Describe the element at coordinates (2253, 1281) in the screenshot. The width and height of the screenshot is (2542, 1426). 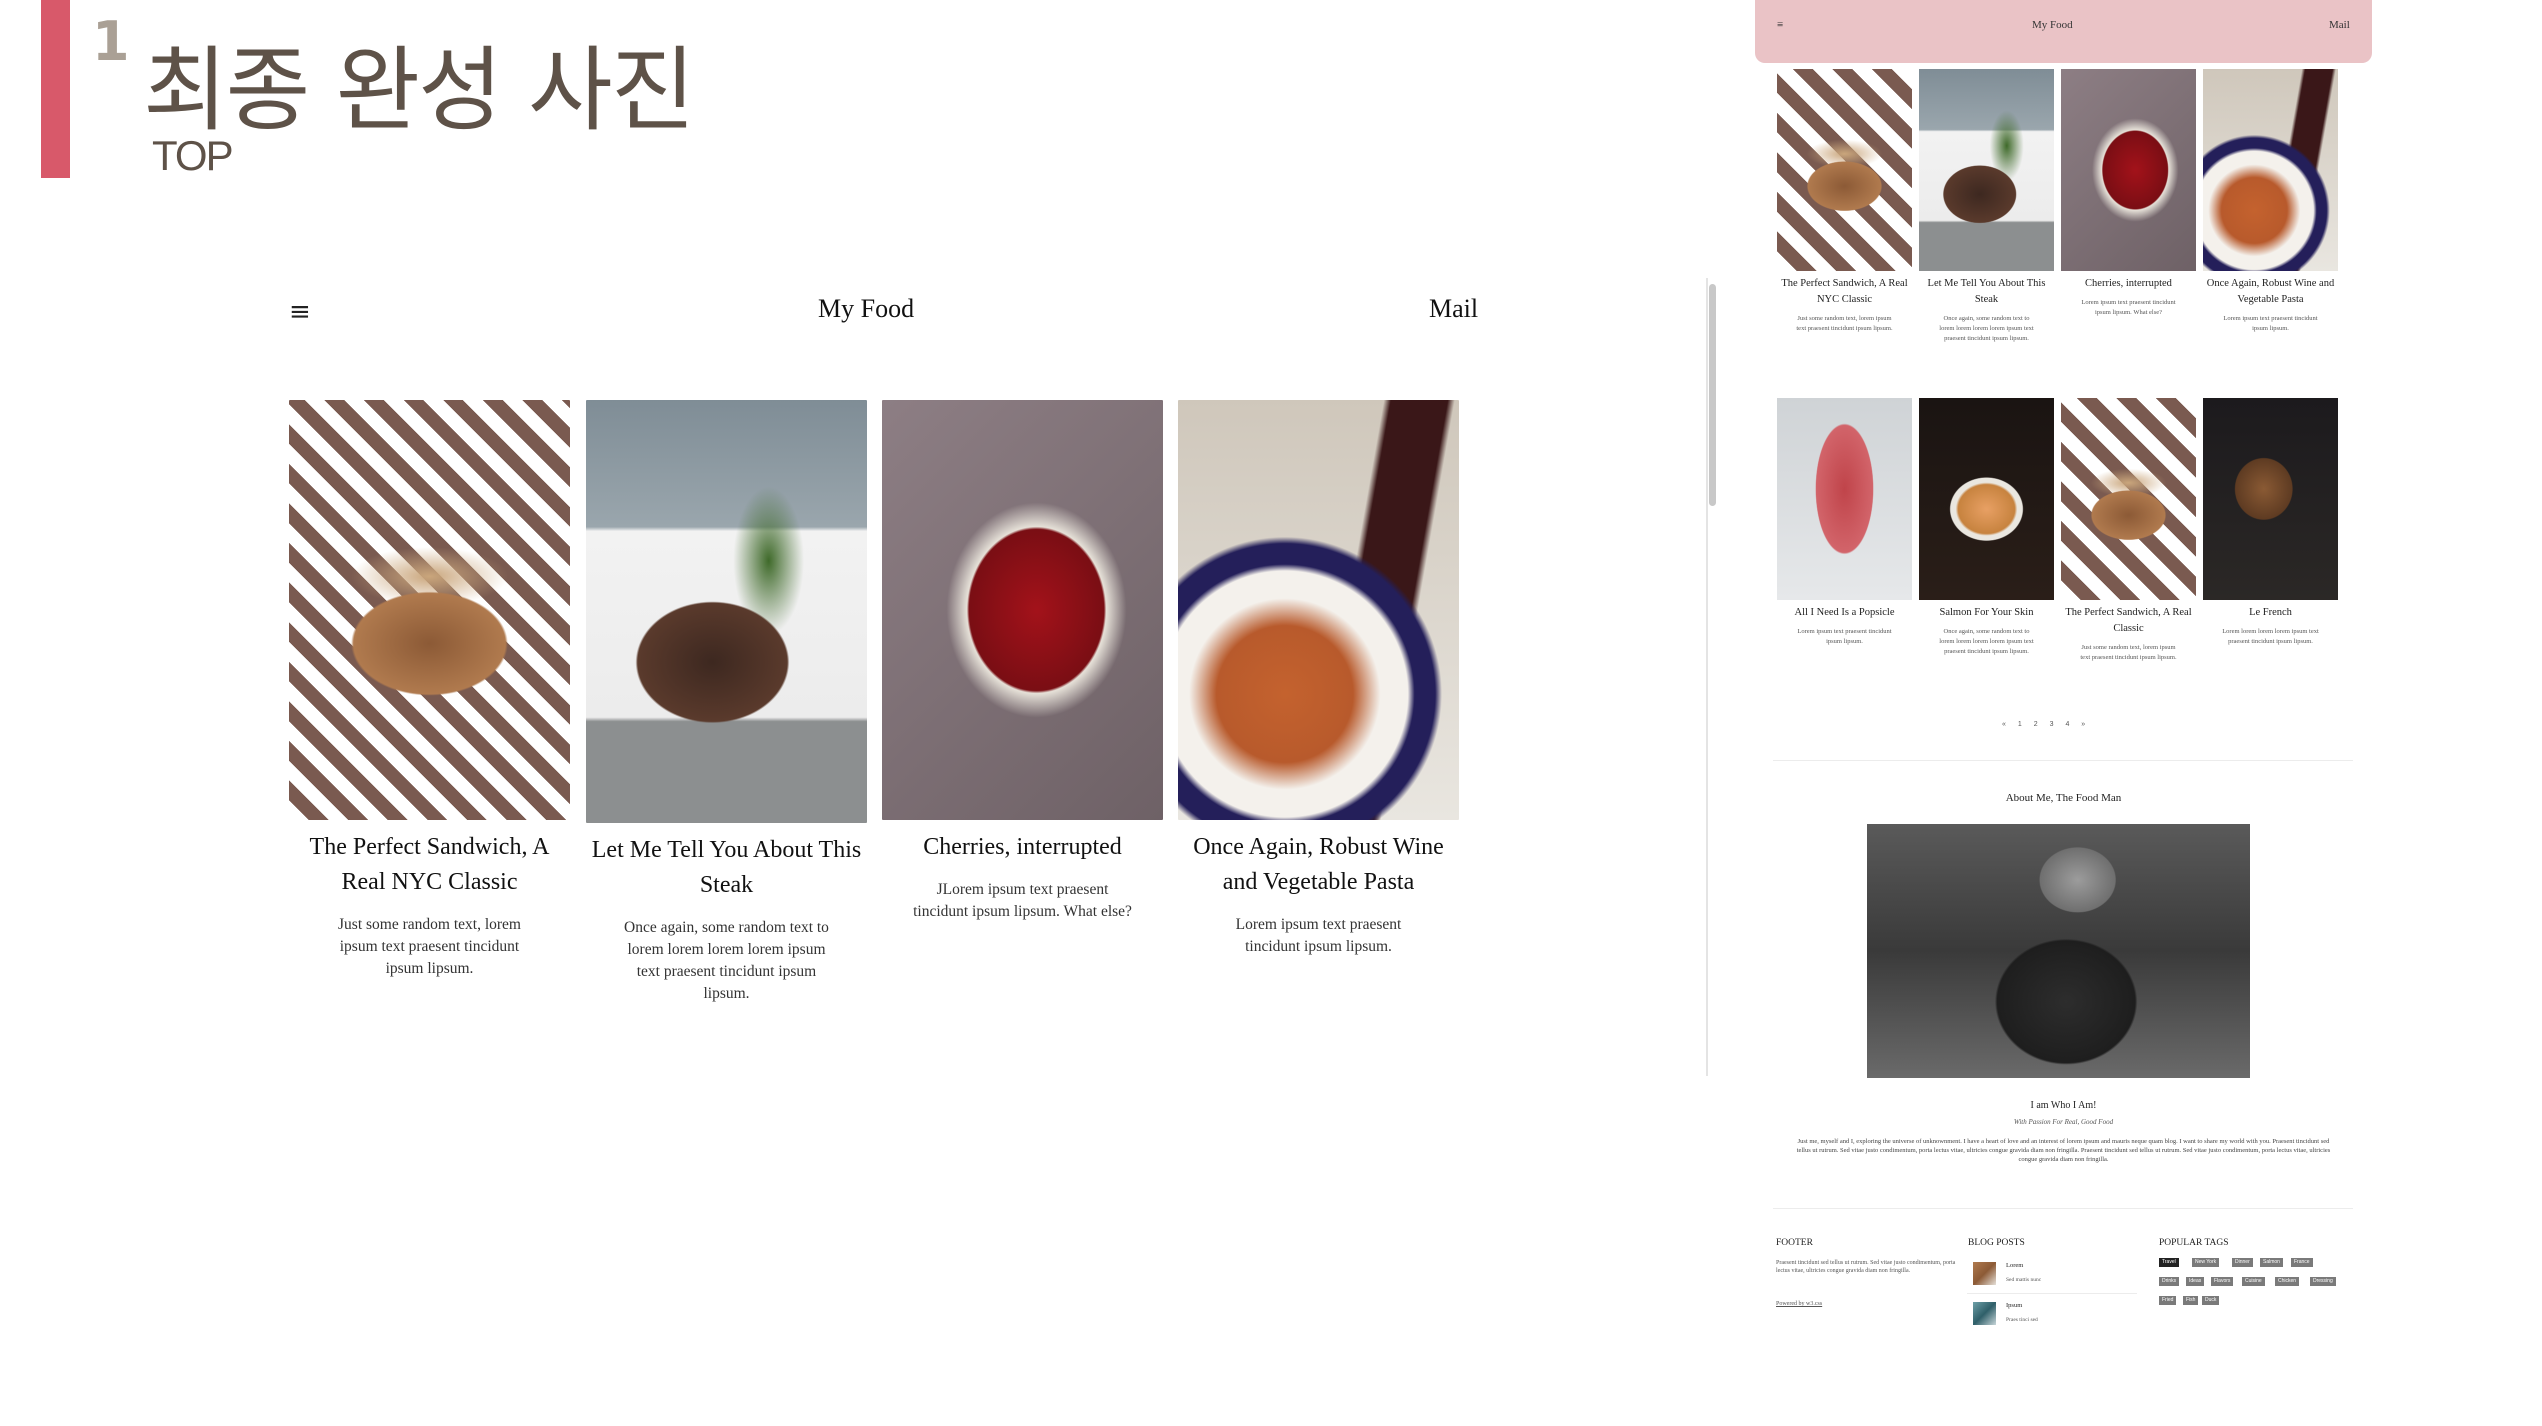
I see `tag: Cuisine` at that location.